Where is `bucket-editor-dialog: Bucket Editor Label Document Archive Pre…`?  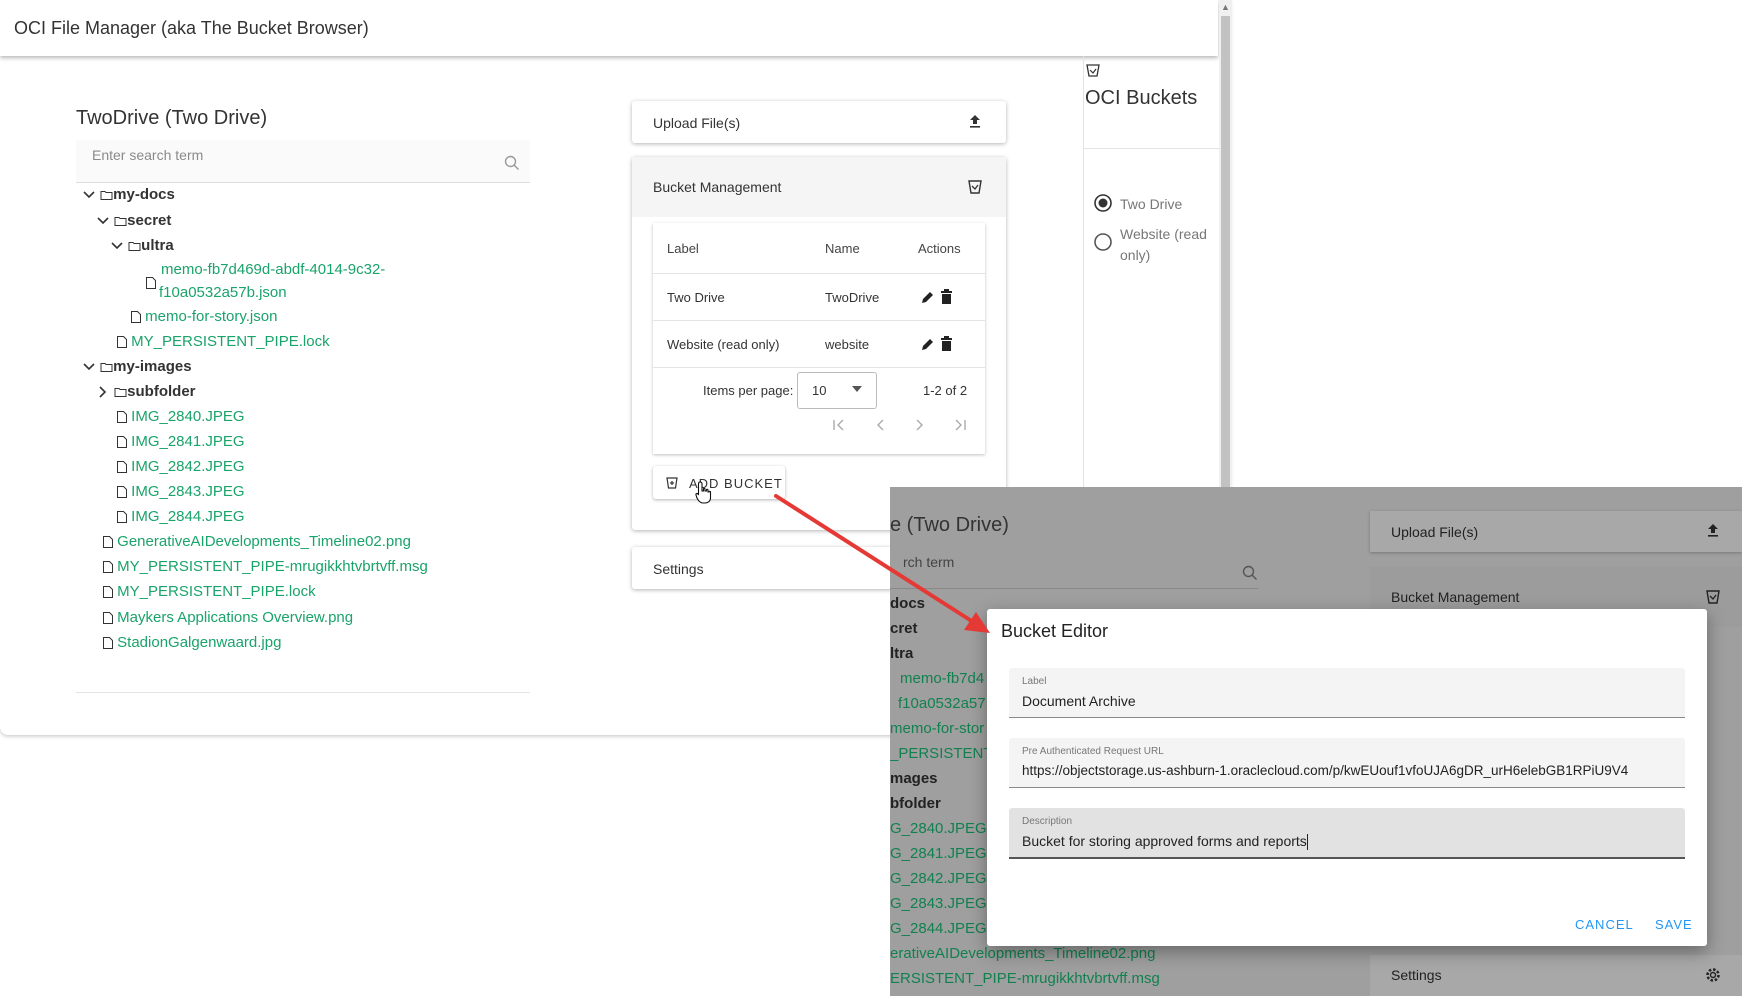 bucket-editor-dialog: Bucket Editor Label Document Archive Pre… is located at coordinates (1347, 777).